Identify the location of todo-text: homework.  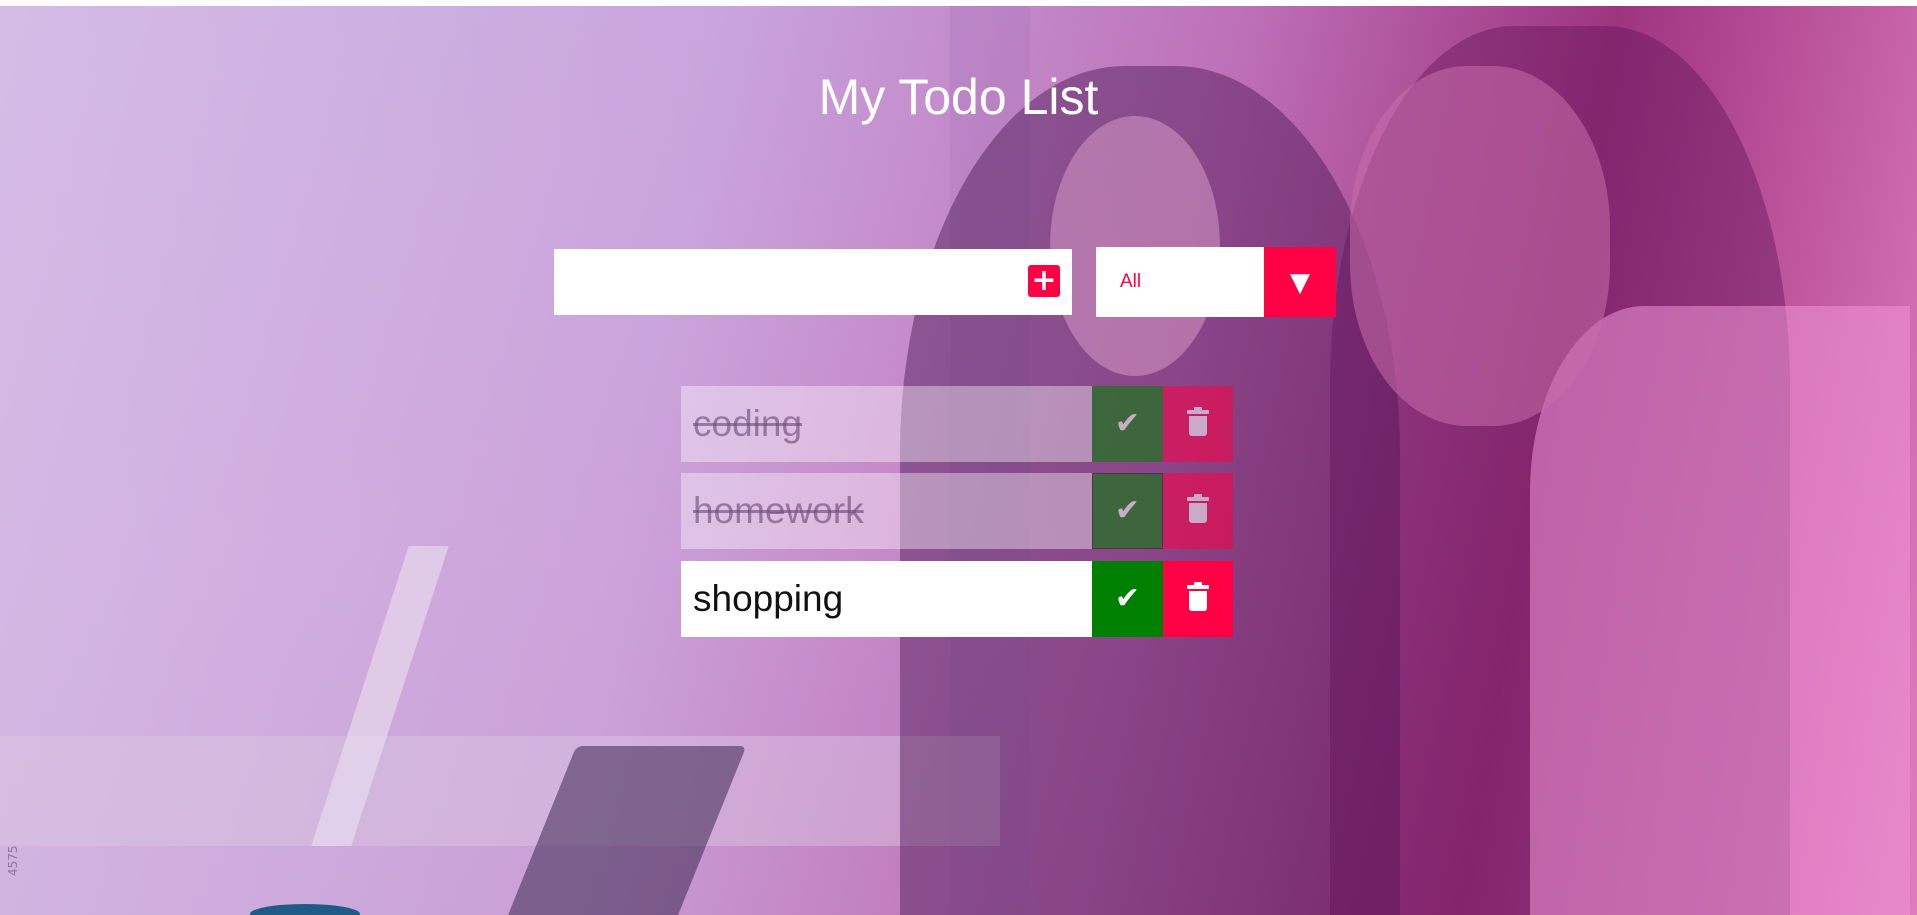
(886, 511).